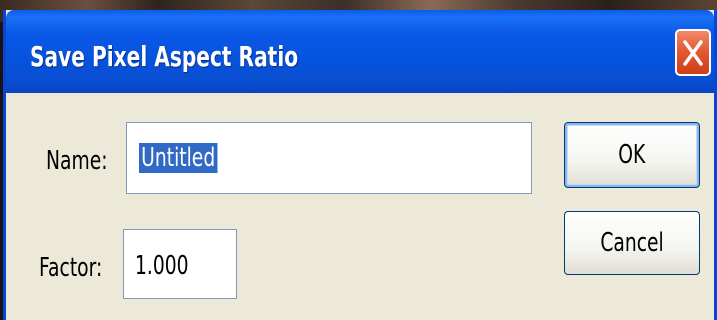 Image resolution: width=717 pixels, height=320 pixels. What do you see at coordinates (178, 158) in the screenshot?
I see `name-input-value: Untitled` at bounding box center [178, 158].